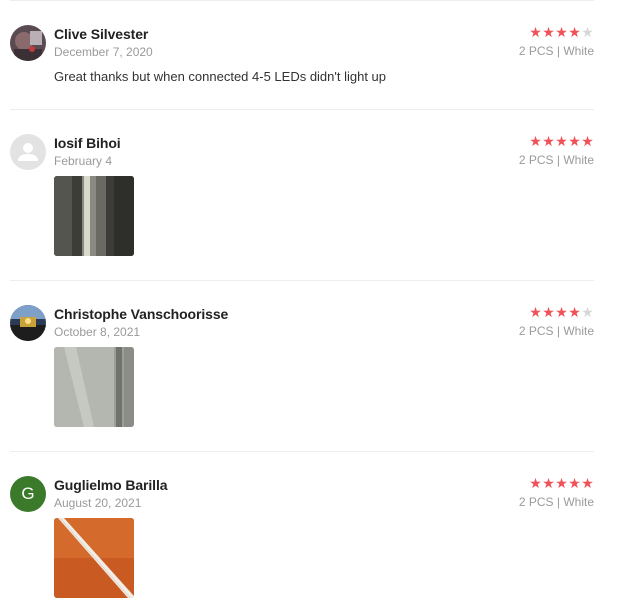 Image resolution: width=622 pixels, height=601 pixels. Describe the element at coordinates (87, 143) in the screenshot. I see `reviewer-name: Iosif Bihoi` at that location.